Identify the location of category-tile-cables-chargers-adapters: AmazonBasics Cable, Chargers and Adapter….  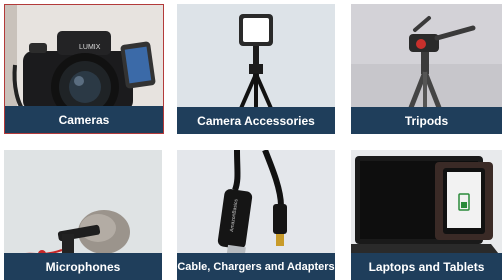
(256, 215).